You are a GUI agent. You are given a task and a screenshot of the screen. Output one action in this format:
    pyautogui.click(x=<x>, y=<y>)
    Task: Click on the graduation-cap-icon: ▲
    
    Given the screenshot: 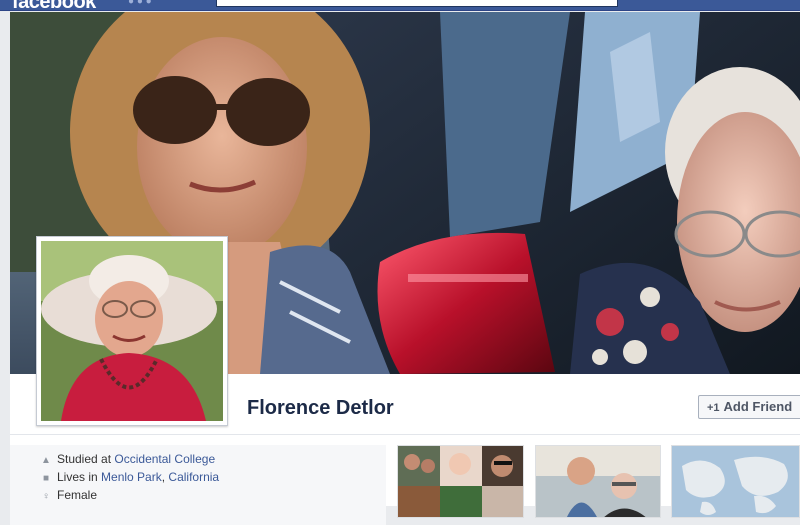 What is the action you would take?
    pyautogui.click(x=46, y=460)
    